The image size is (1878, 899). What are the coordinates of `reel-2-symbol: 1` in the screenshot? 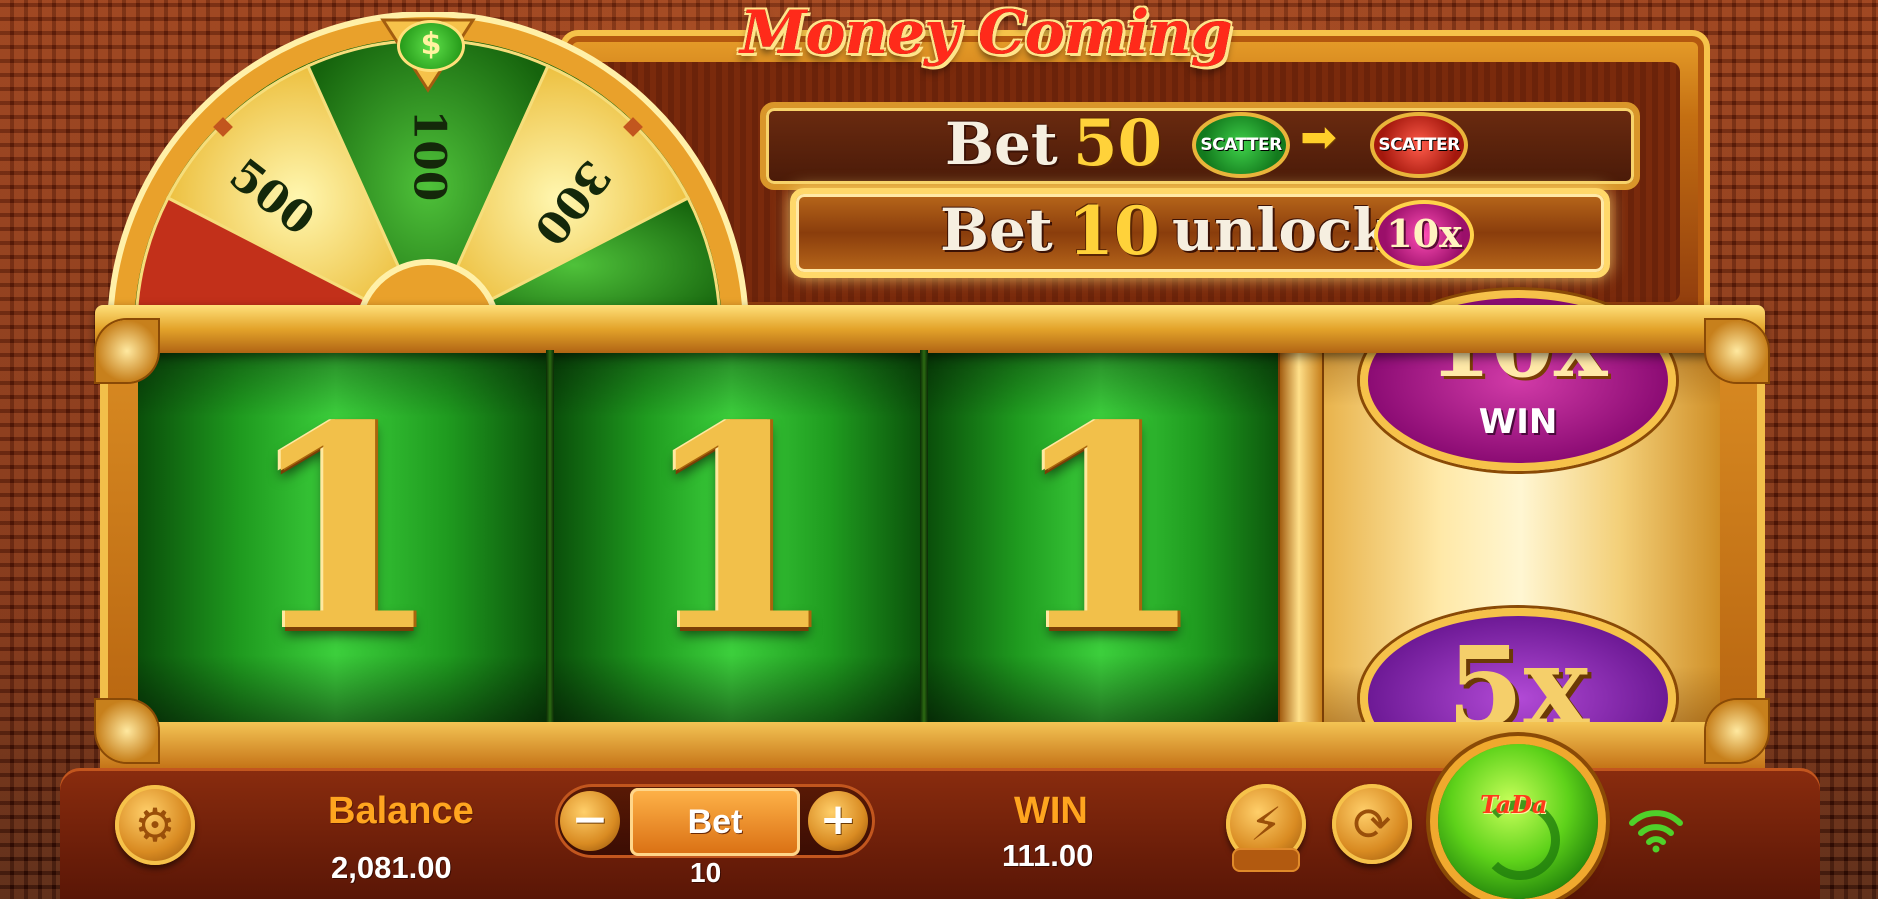 It's located at (739, 529).